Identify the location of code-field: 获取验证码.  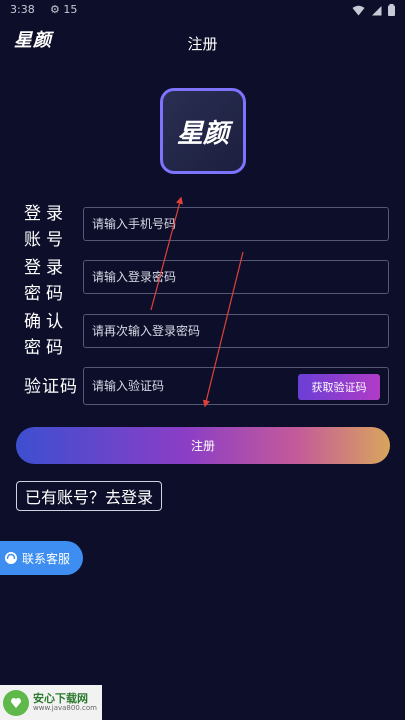
(236, 386).